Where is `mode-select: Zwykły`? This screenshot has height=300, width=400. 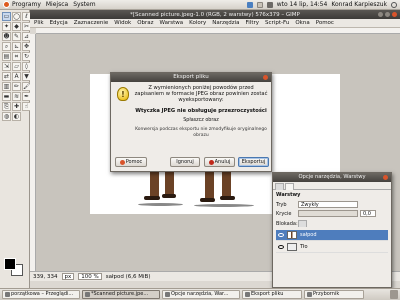
mode-select: Zwykły is located at coordinates (328, 204).